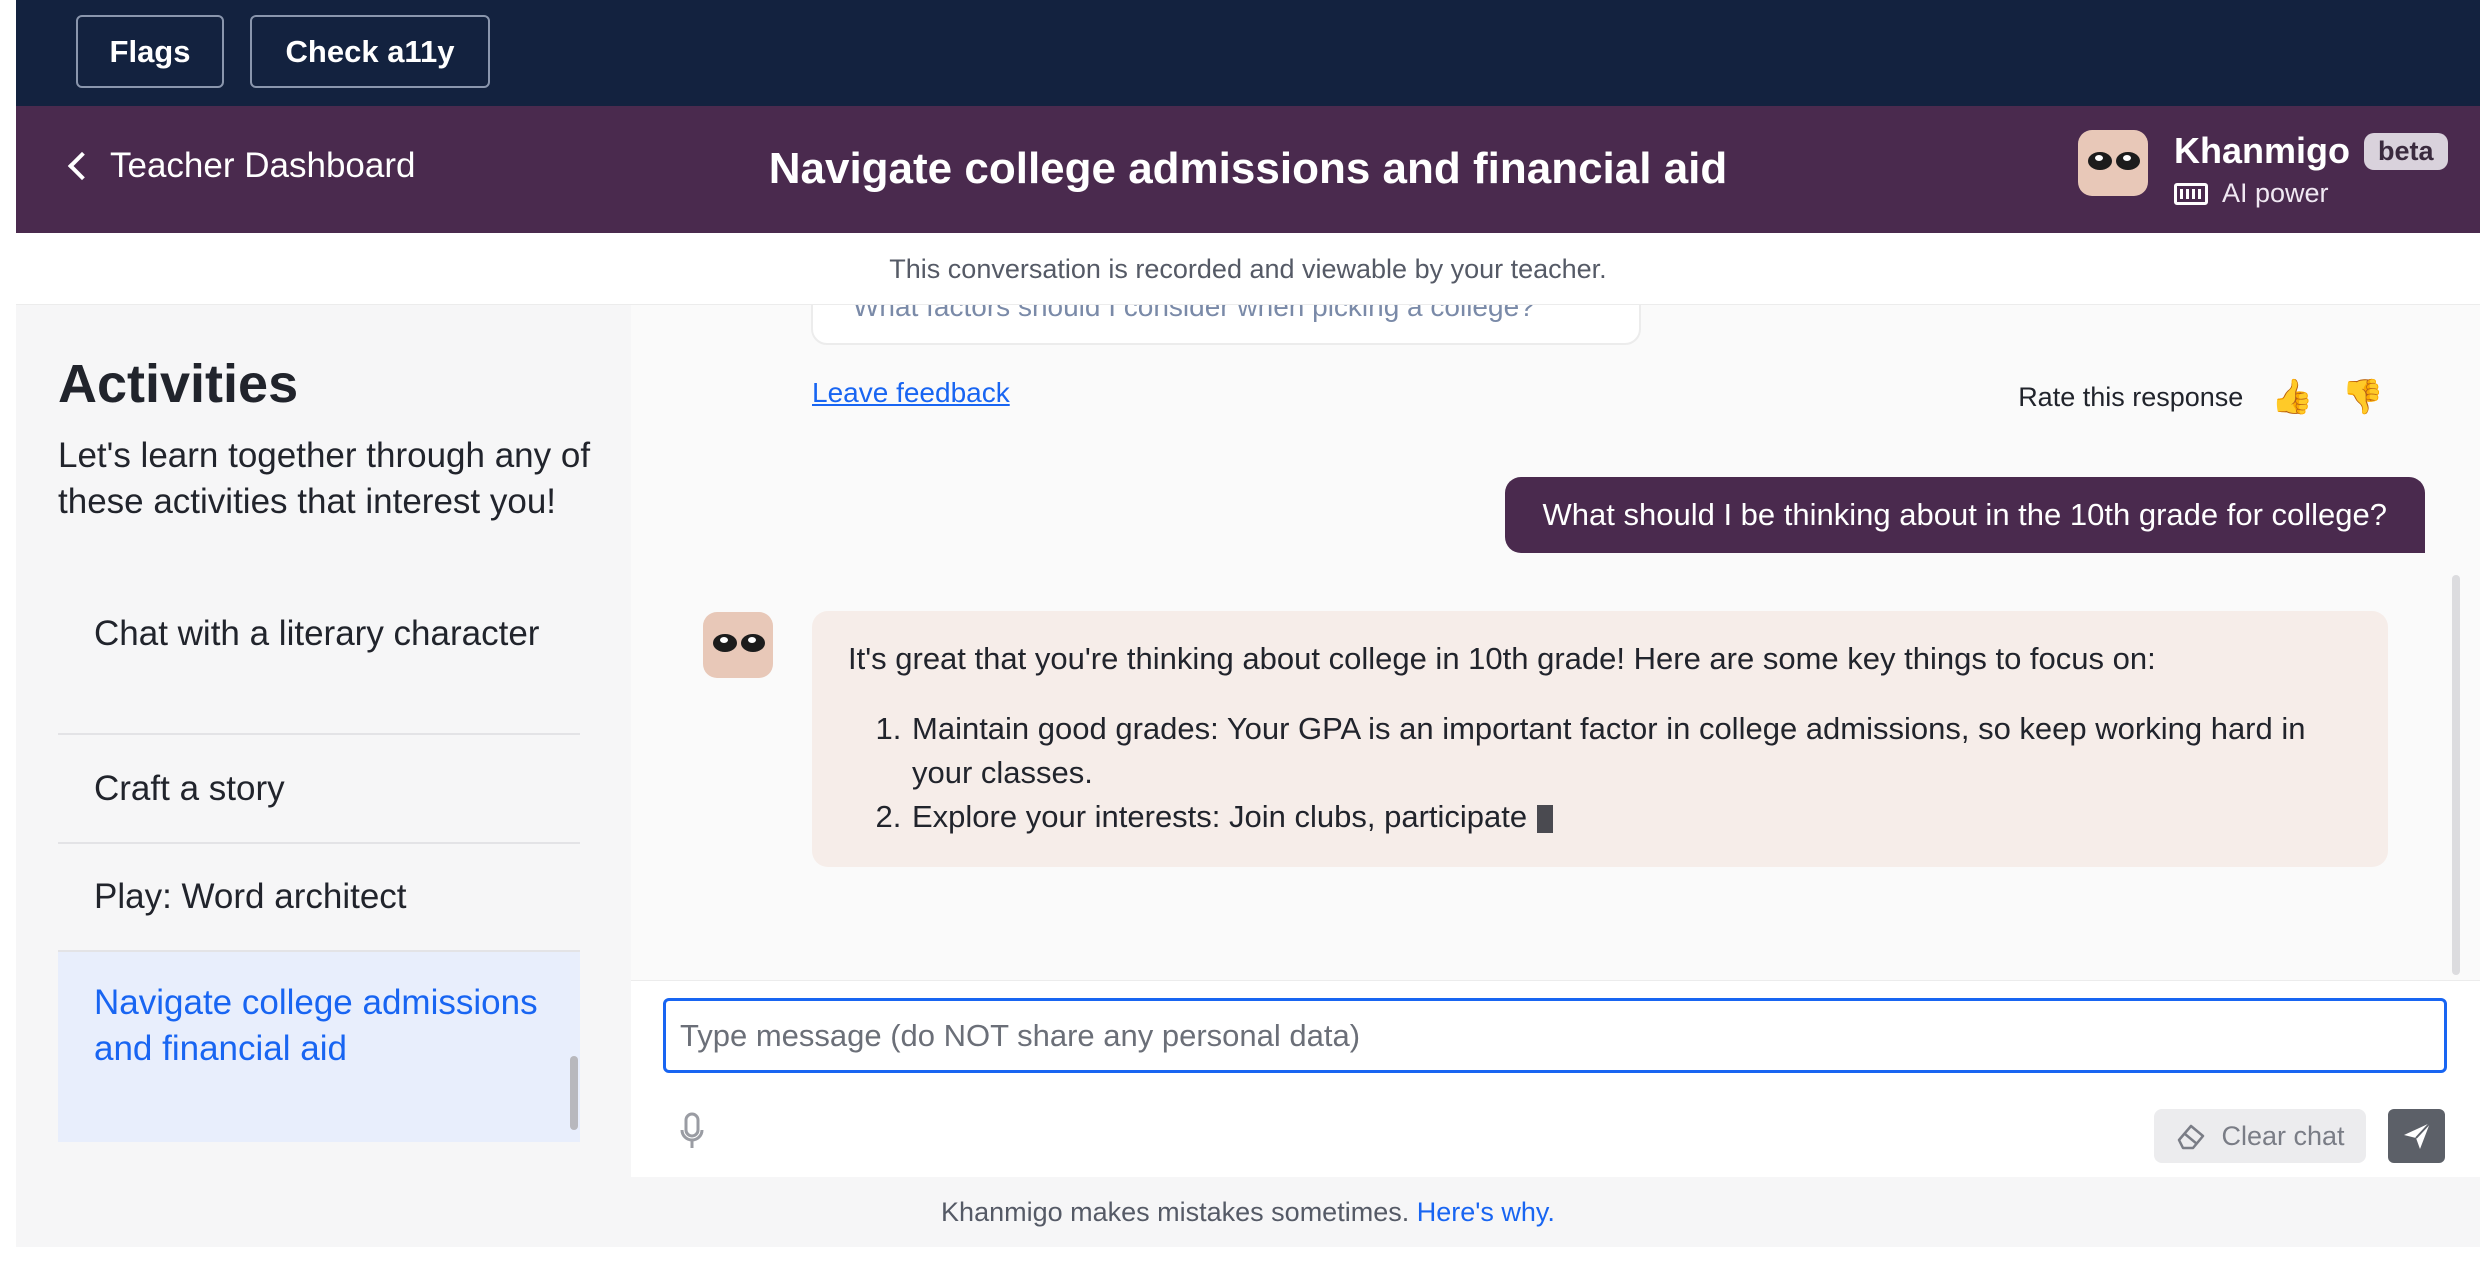 The width and height of the screenshot is (2480, 1273). What do you see at coordinates (2191, 1137) in the screenshot?
I see `eraser-icon` at bounding box center [2191, 1137].